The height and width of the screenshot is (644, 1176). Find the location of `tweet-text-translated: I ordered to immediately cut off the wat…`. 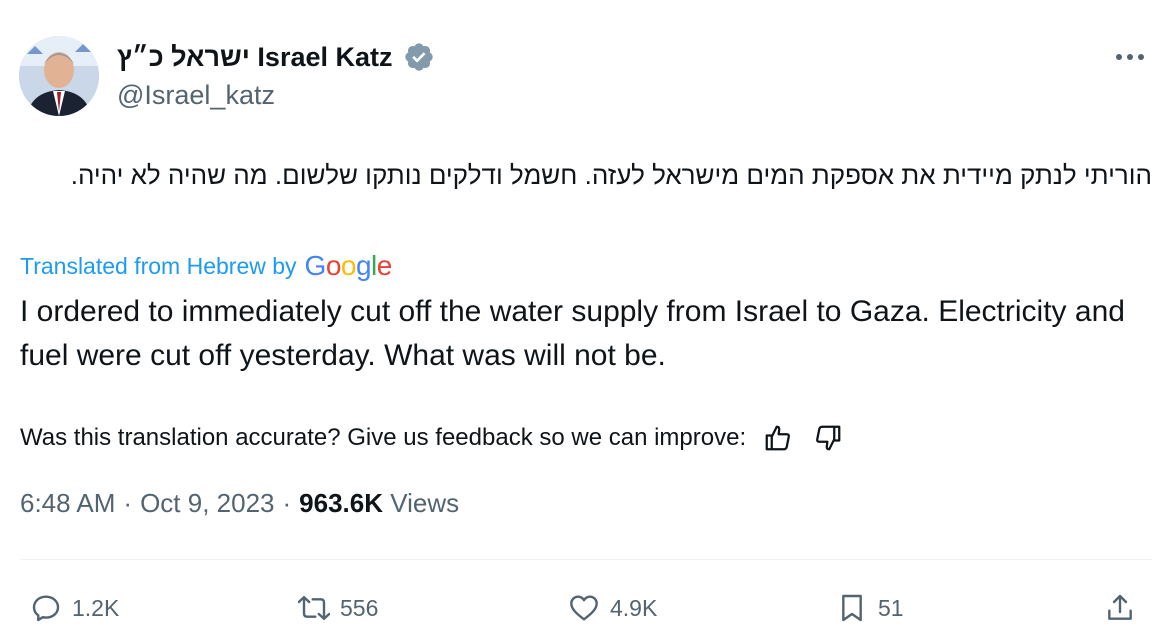

tweet-text-translated: I ordered to immediately cut off the wat… is located at coordinates (572, 333).